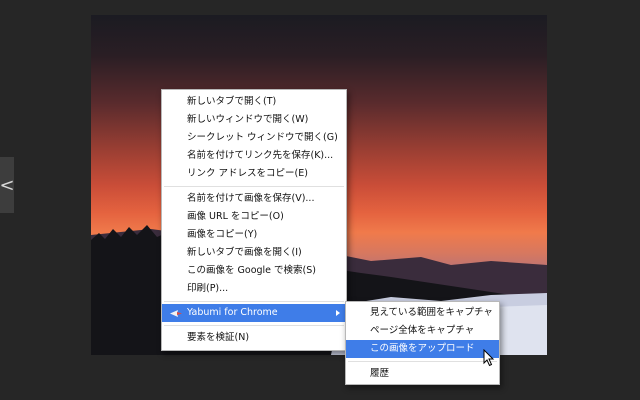 Image resolution: width=640 pixels, height=400 pixels. Describe the element at coordinates (254, 120) in the screenshot. I see `open-link-new-window-item: 新しいウィンドウで開く(W)` at that location.